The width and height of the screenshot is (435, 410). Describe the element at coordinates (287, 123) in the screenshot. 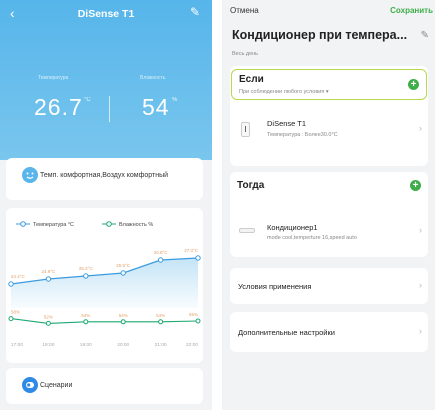

I see `condition-device-name: DiSense T1` at that location.